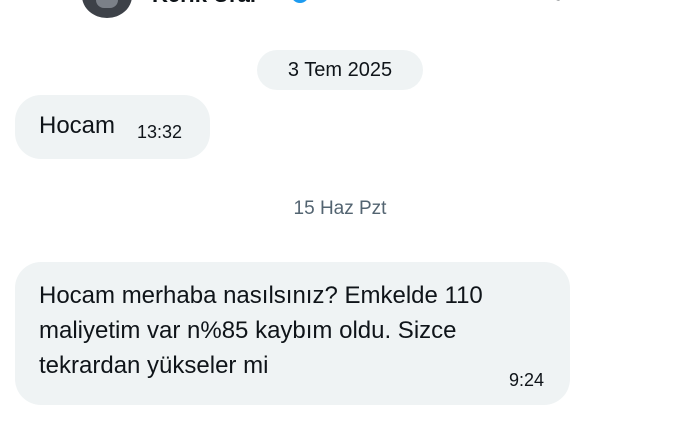  What do you see at coordinates (340, 70) in the screenshot?
I see `date-pill: 3 Tem 2025` at bounding box center [340, 70].